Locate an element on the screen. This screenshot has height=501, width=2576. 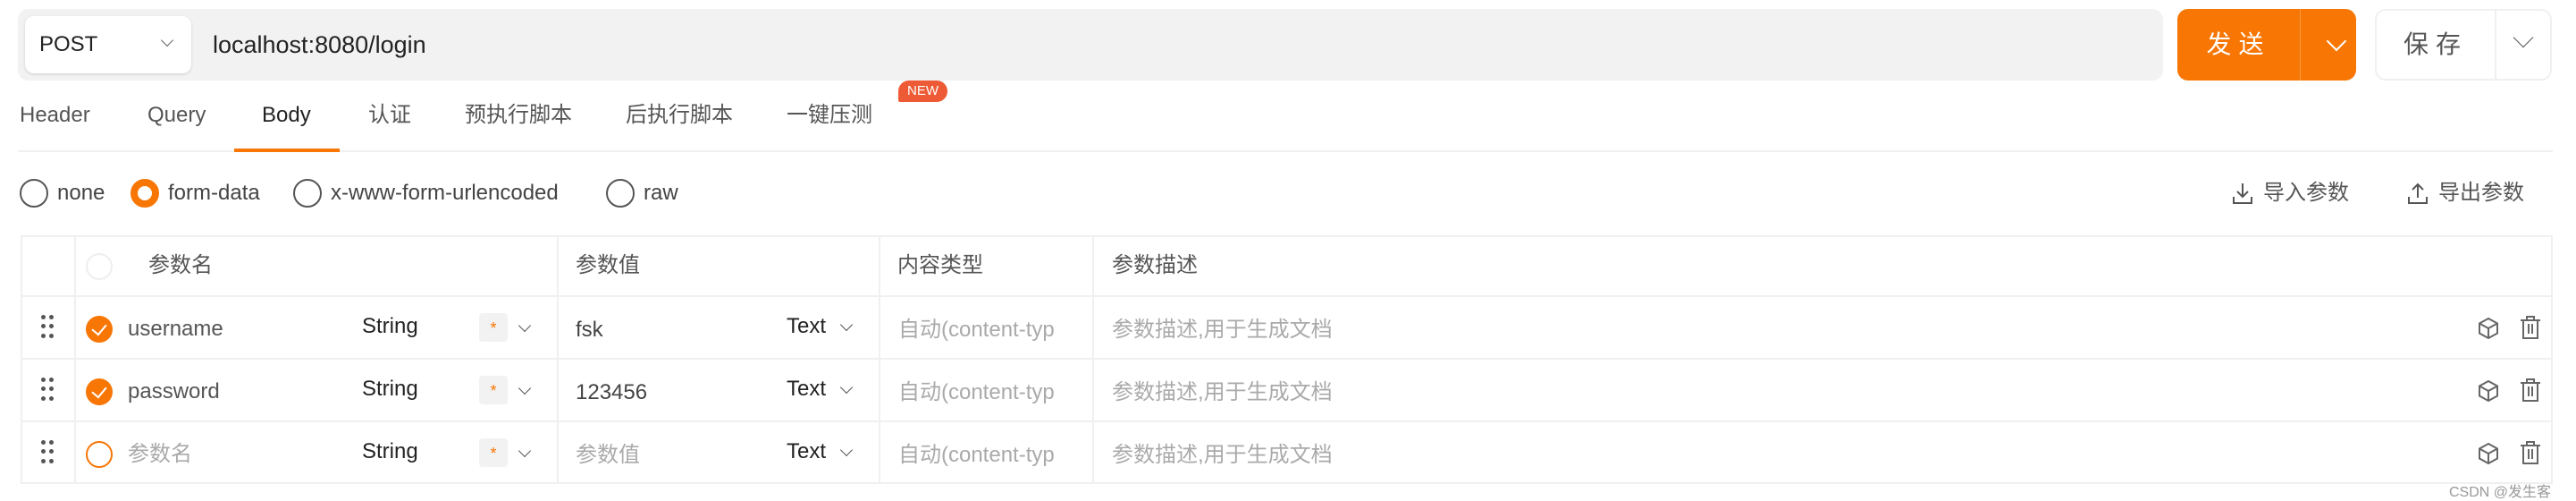
watermark: CSDN @发生客 is located at coordinates (2501, 493).